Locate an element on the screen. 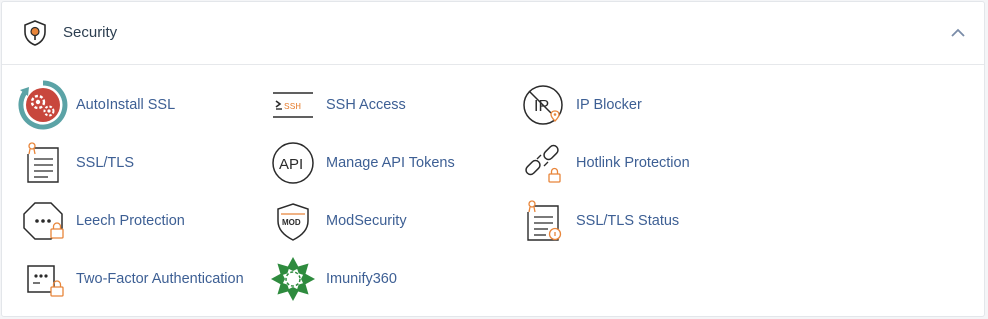  item-label: Imunify360 is located at coordinates (361, 279).